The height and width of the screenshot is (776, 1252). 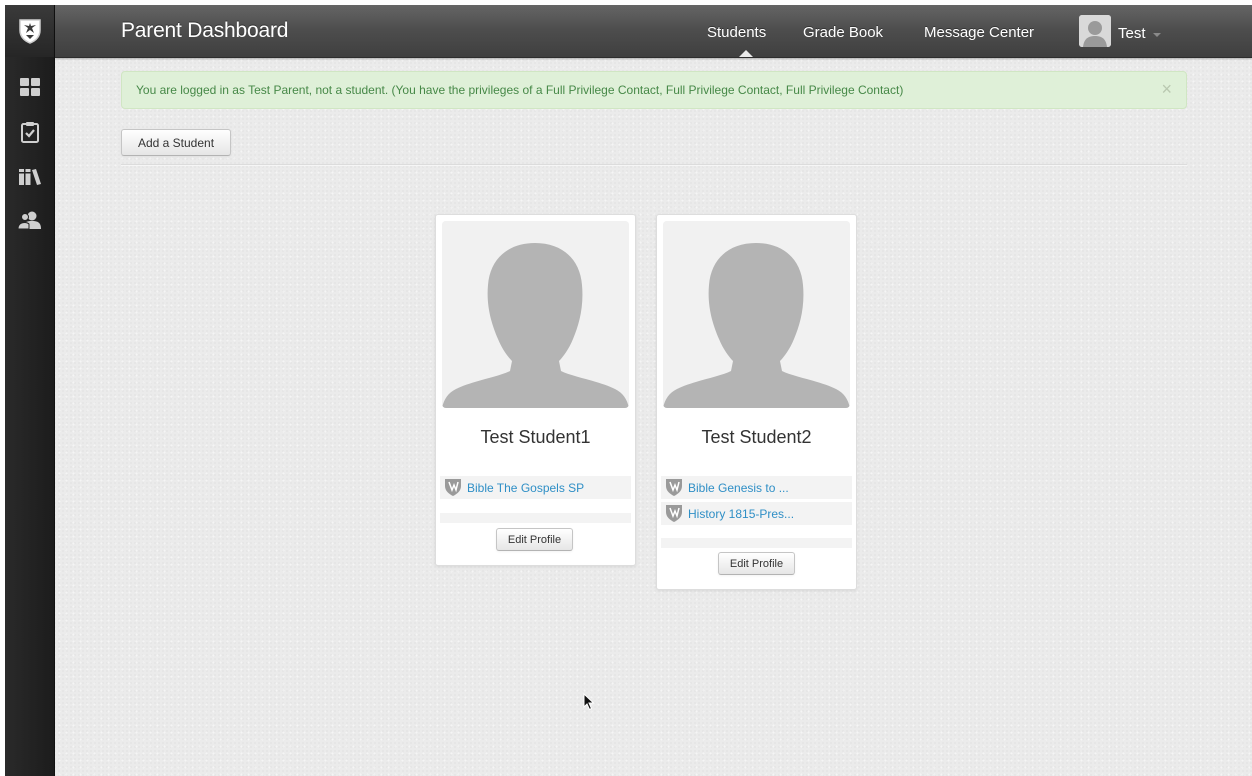 What do you see at coordinates (525, 488) in the screenshot?
I see `course-link: Bible The Gospels SP` at bounding box center [525, 488].